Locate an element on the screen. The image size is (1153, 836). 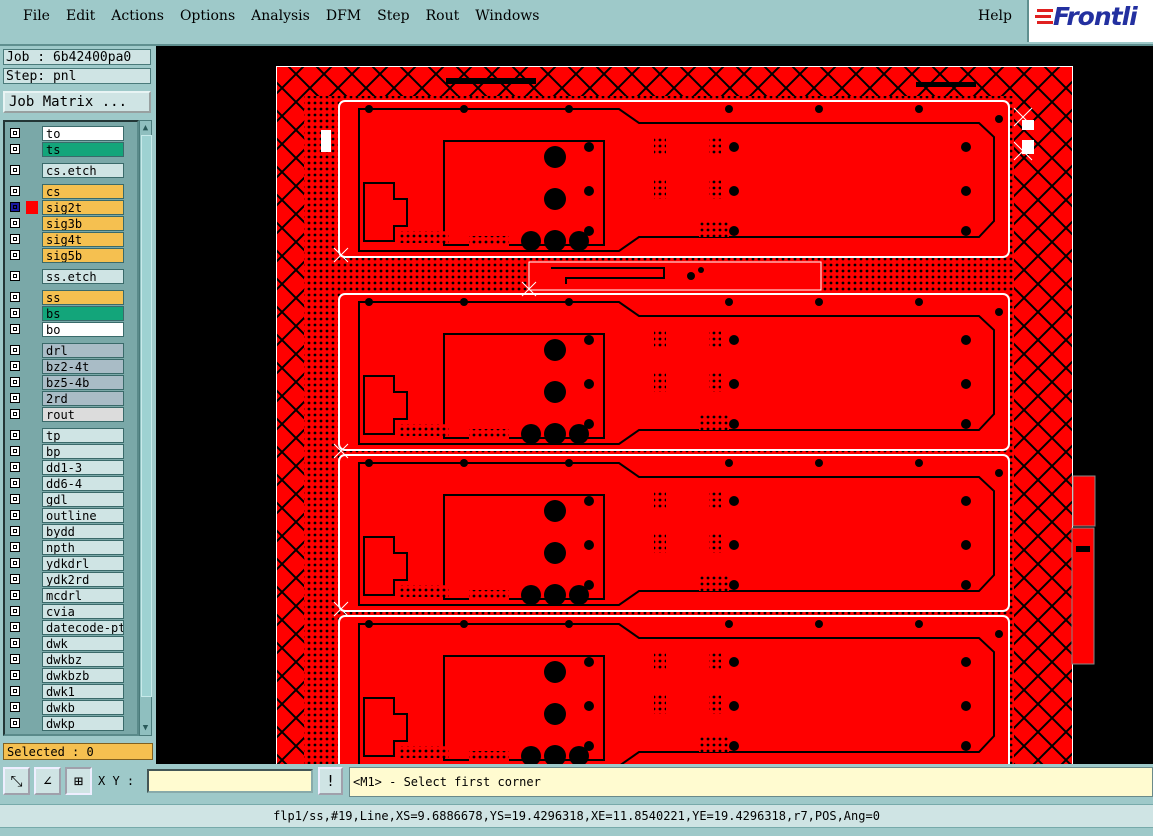
layer-name: ss.etch is located at coordinates (83, 276).